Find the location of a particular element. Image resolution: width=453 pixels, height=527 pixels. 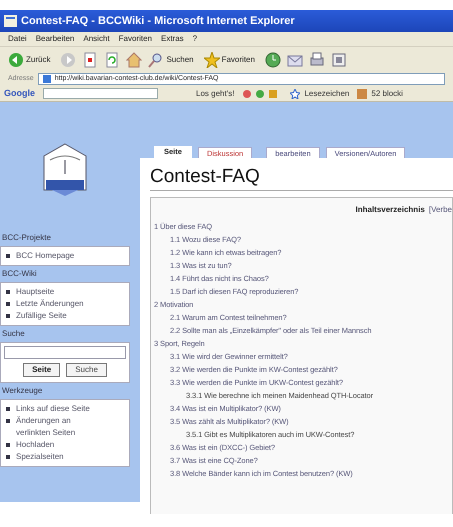

toolbar-search-button: Suchen is located at coordinates (173, 60).